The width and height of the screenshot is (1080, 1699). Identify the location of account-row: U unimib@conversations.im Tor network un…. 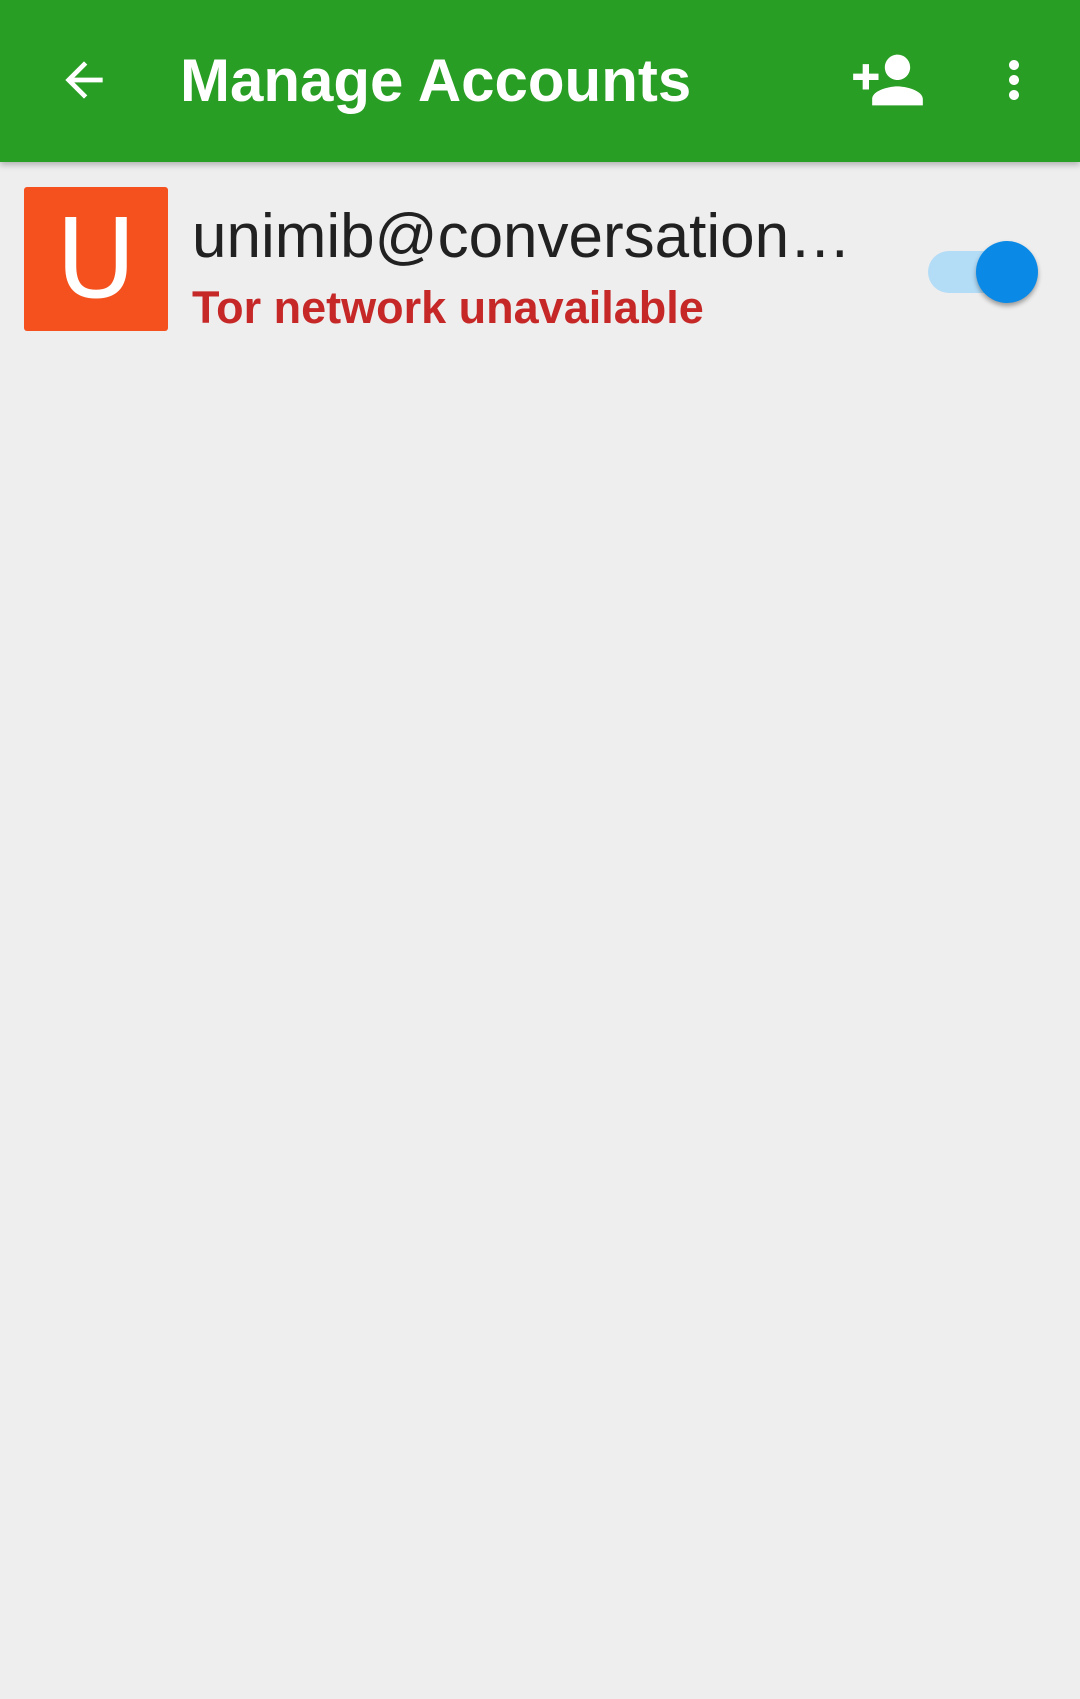
(540, 256).